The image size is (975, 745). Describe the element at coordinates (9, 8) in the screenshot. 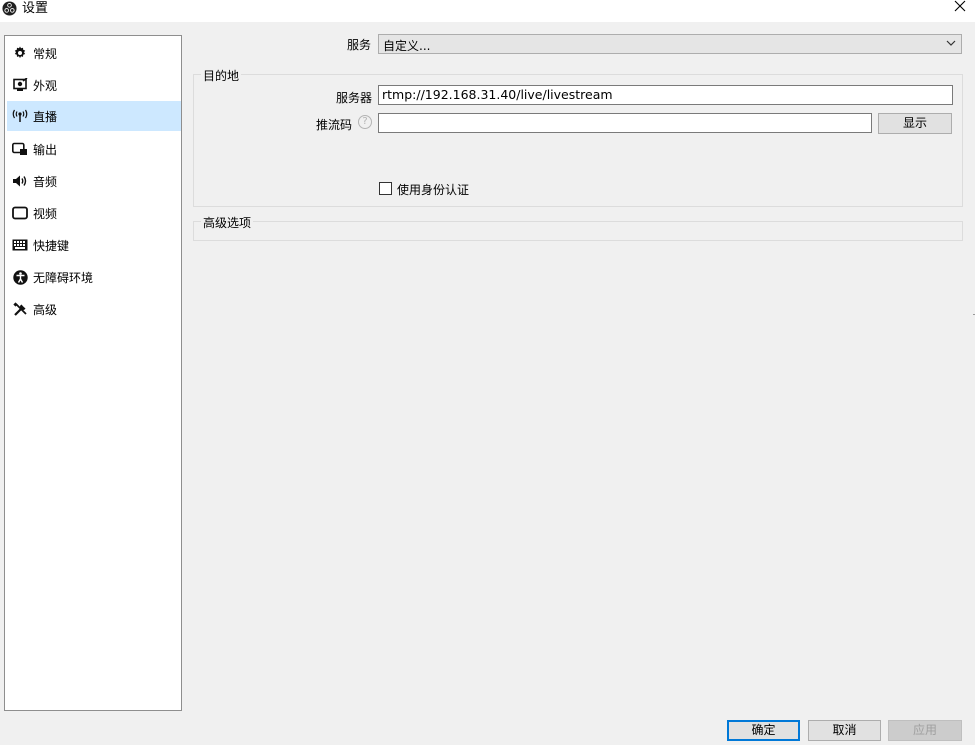

I see `obs-logo-icon` at that location.